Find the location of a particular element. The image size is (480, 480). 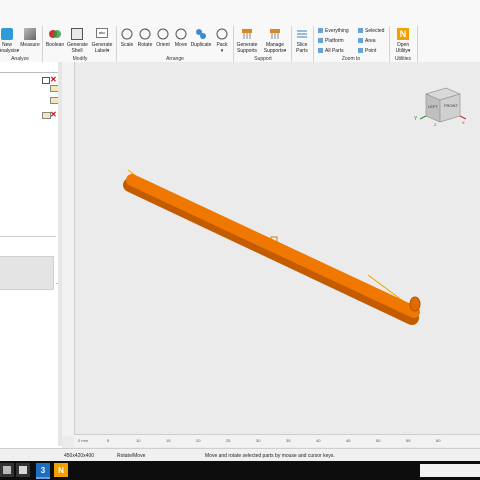

generate-shell-button: Generate Shell is located at coordinates (77, 41).